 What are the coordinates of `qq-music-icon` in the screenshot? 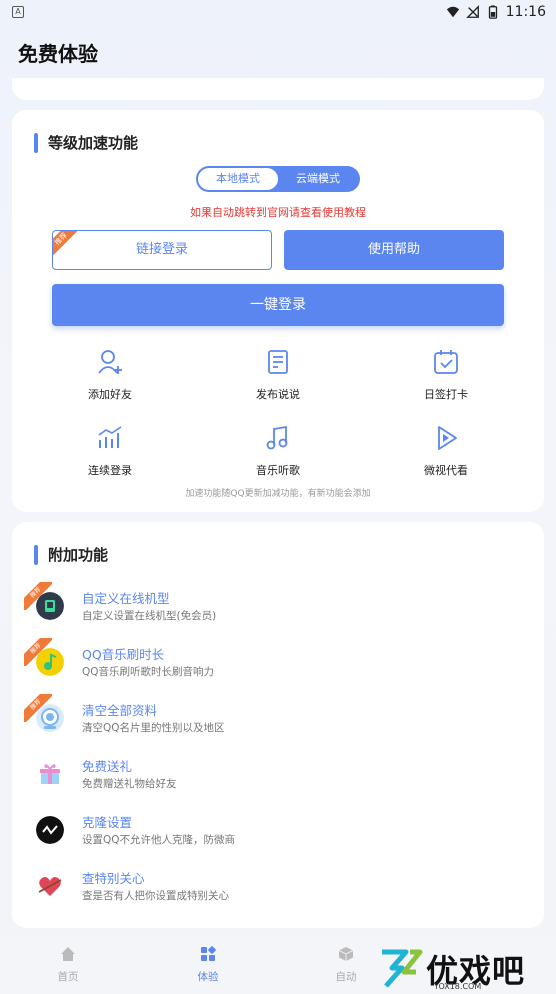 It's located at (50, 662).